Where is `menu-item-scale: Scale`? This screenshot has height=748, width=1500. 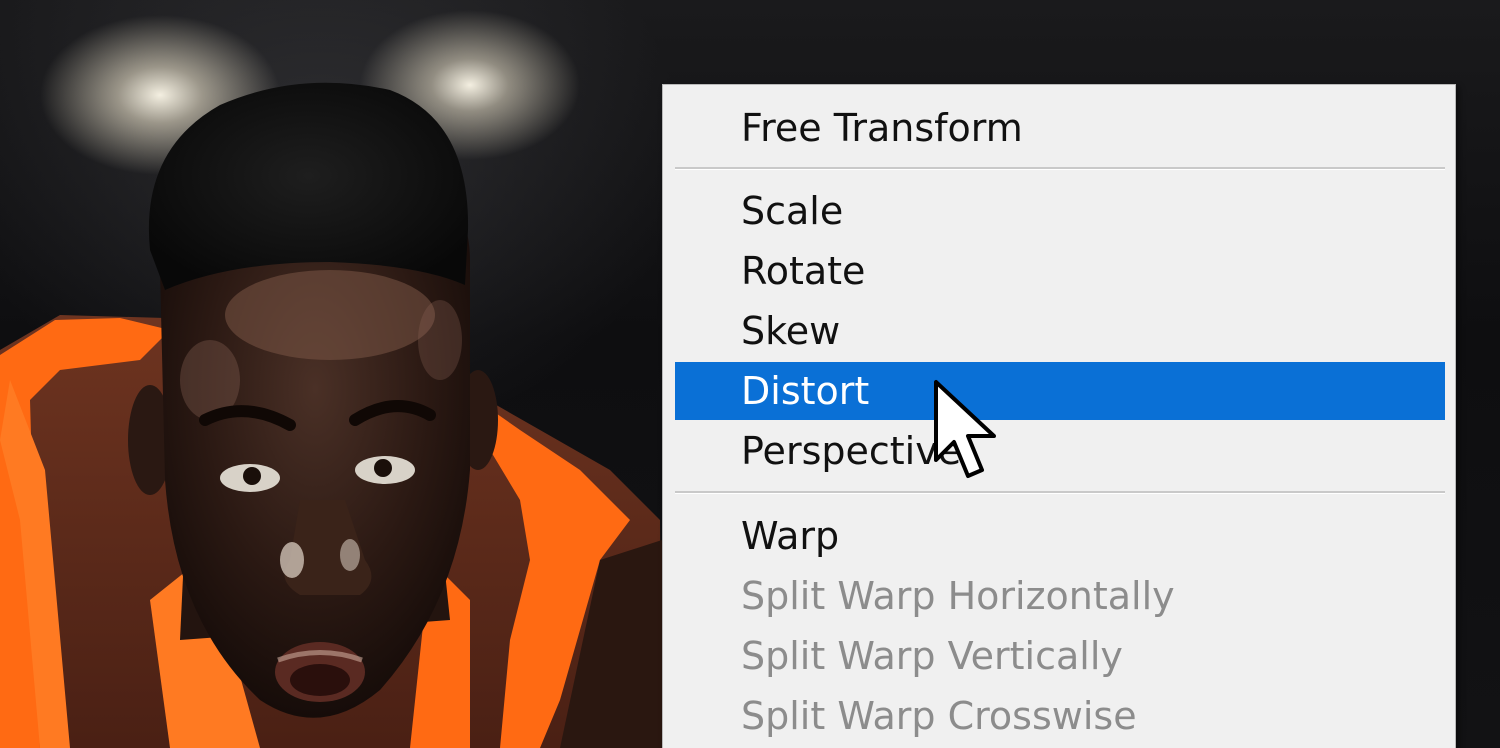
menu-item-scale: Scale is located at coordinates (1060, 211).